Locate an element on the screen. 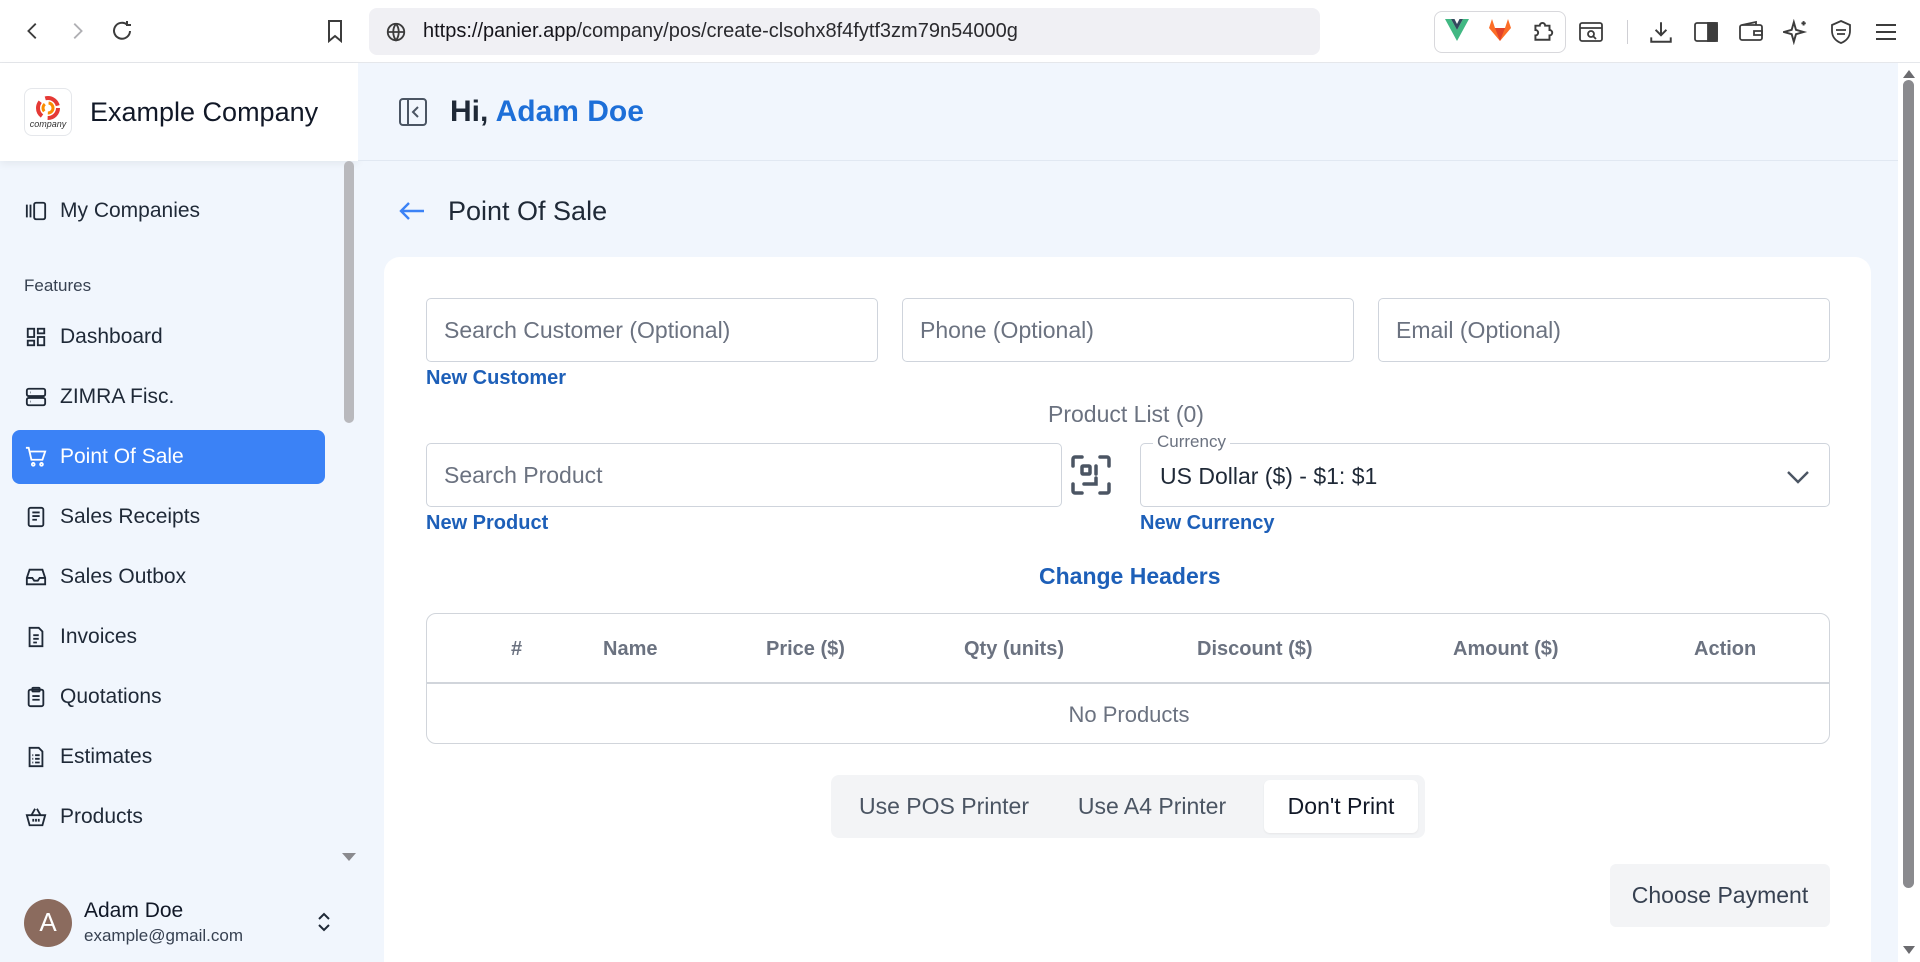 The image size is (1920, 962). email-input is located at coordinates (1598, 330).